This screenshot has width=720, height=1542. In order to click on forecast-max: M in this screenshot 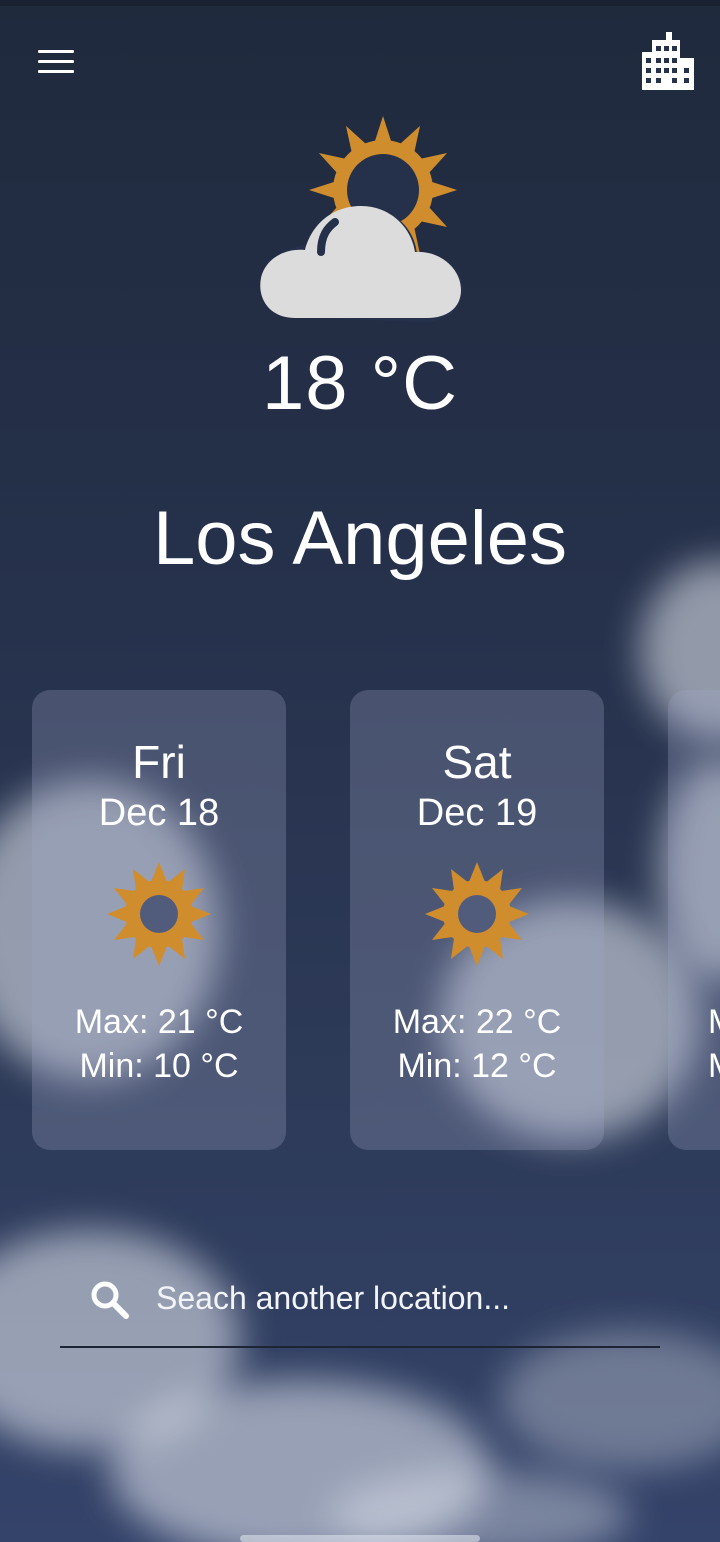, I will do `click(714, 1022)`.